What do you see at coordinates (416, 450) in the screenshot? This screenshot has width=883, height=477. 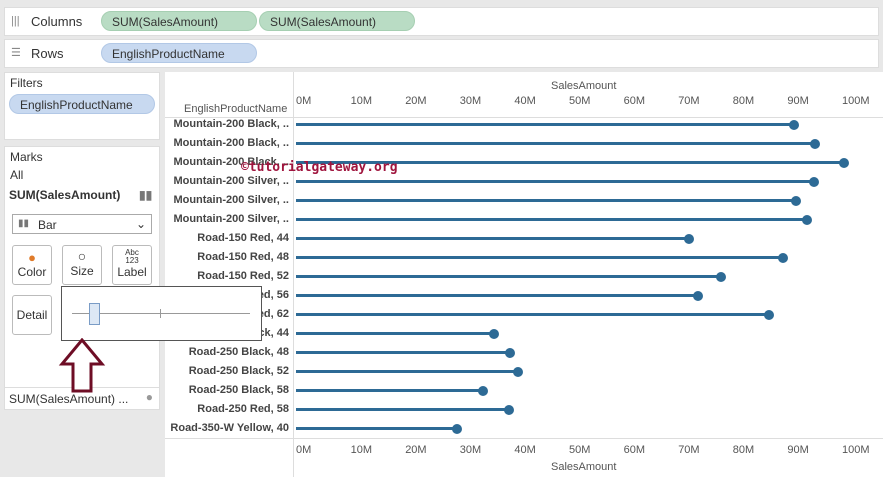 I see `x-tick-bottom: 20M` at bounding box center [416, 450].